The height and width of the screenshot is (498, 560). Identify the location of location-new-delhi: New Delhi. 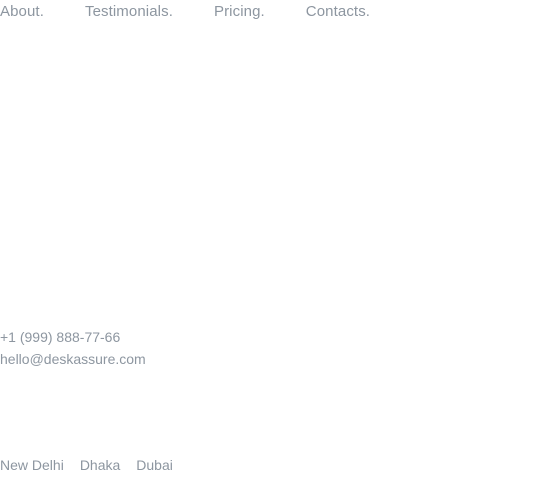
(32, 465).